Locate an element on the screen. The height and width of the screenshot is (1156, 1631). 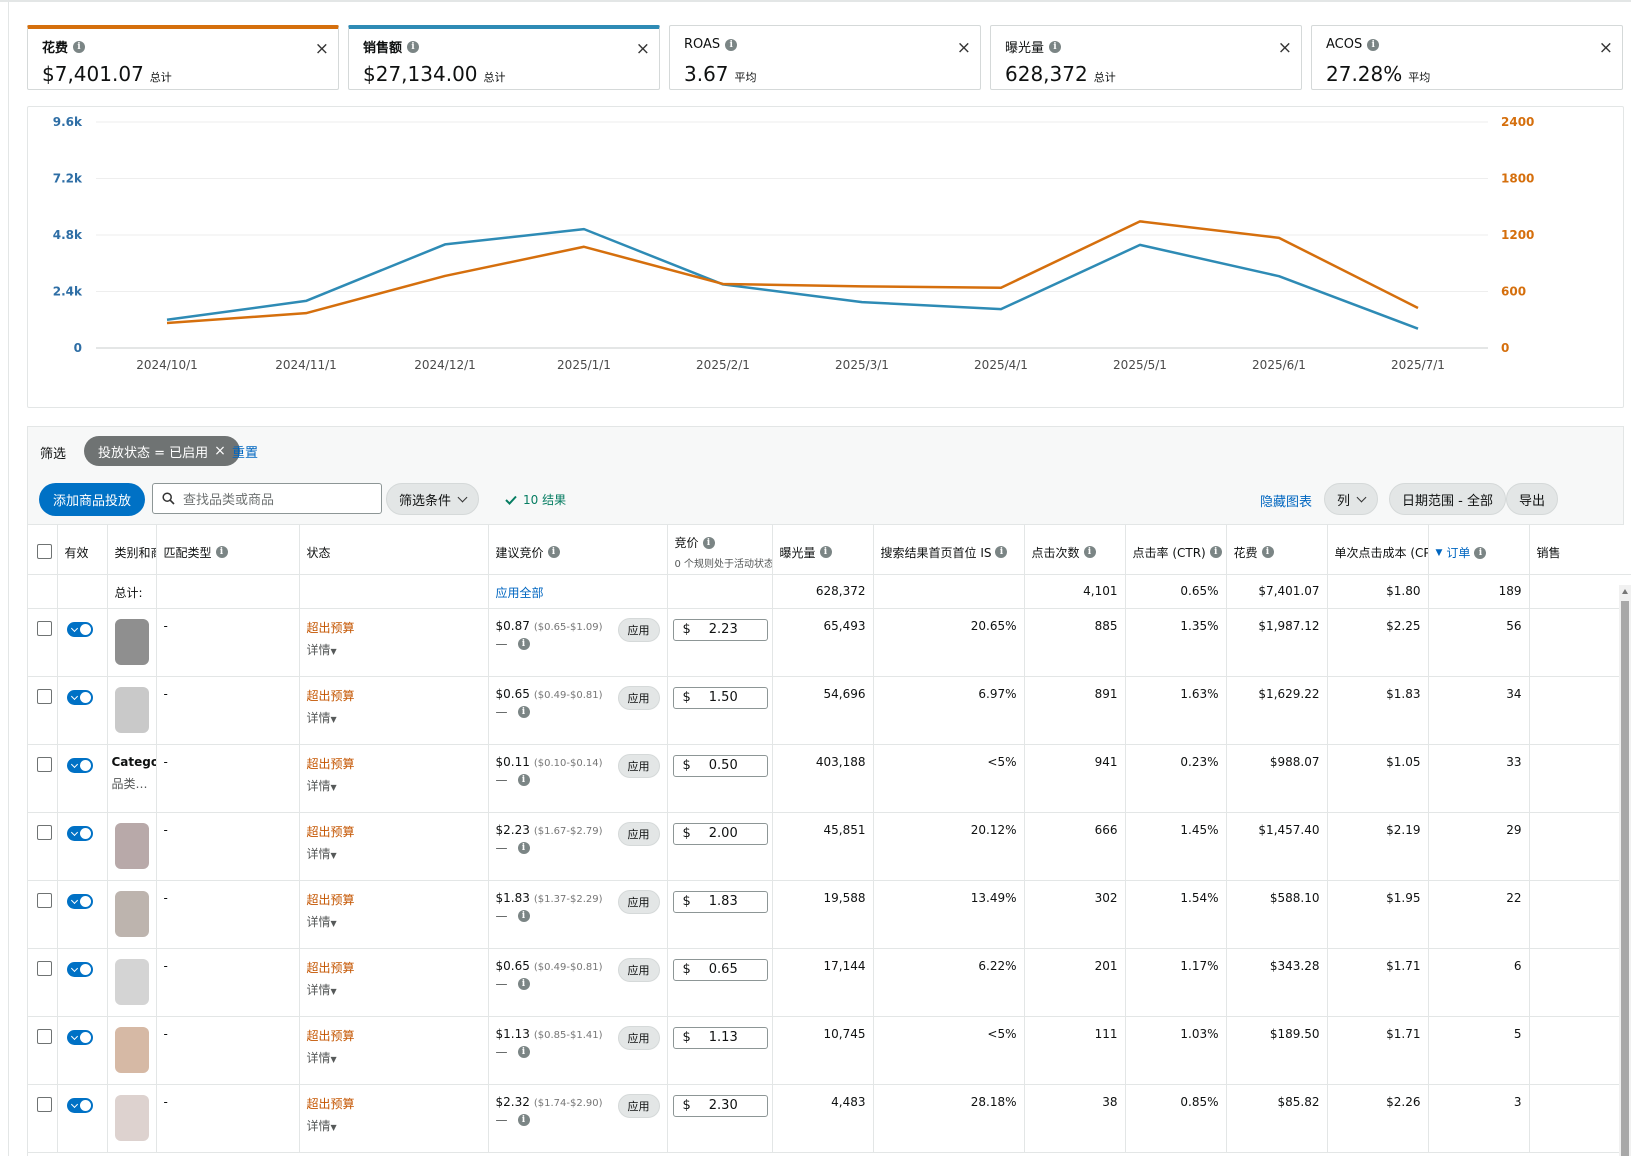
columns-dropdown: 列 is located at coordinates (1351, 499).